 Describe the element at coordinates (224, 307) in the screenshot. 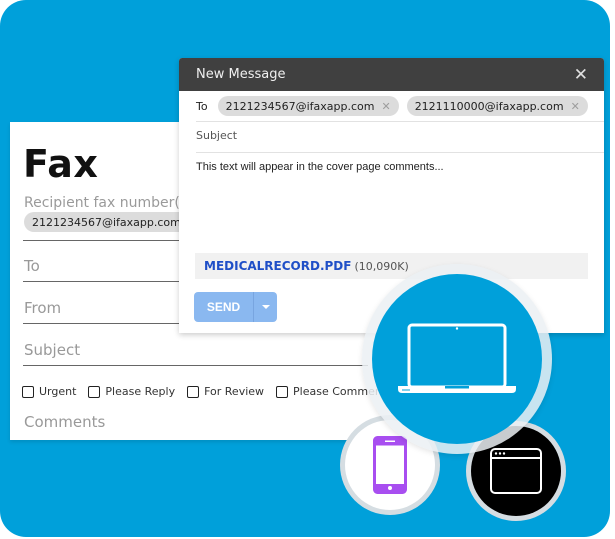

I see `send-label: SEND` at that location.